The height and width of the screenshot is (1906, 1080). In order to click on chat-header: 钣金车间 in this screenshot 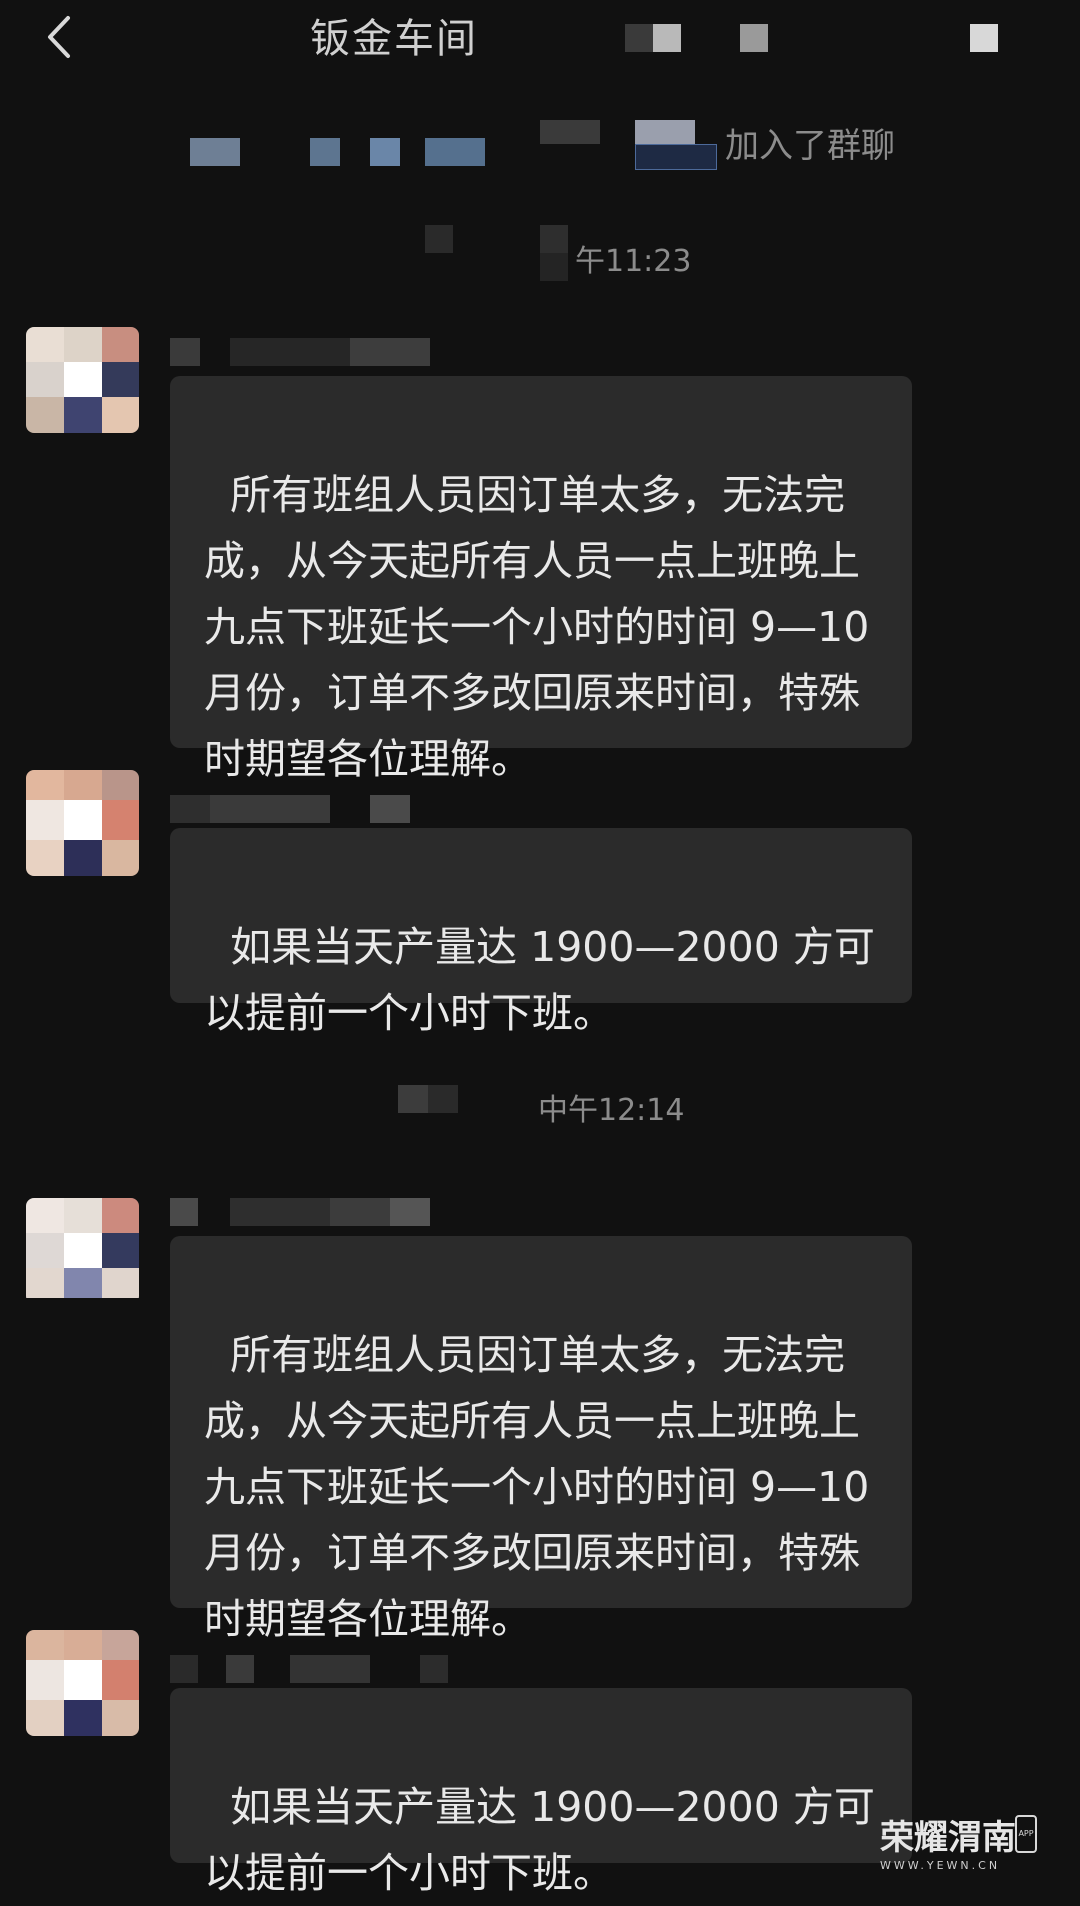, I will do `click(540, 40)`.